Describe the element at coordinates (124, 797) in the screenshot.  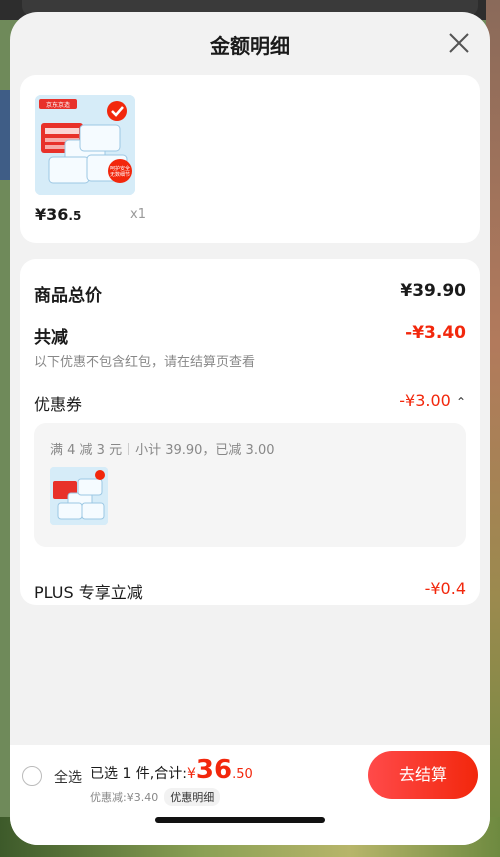
I see `discount-text: 优惠减:¥3.40` at that location.